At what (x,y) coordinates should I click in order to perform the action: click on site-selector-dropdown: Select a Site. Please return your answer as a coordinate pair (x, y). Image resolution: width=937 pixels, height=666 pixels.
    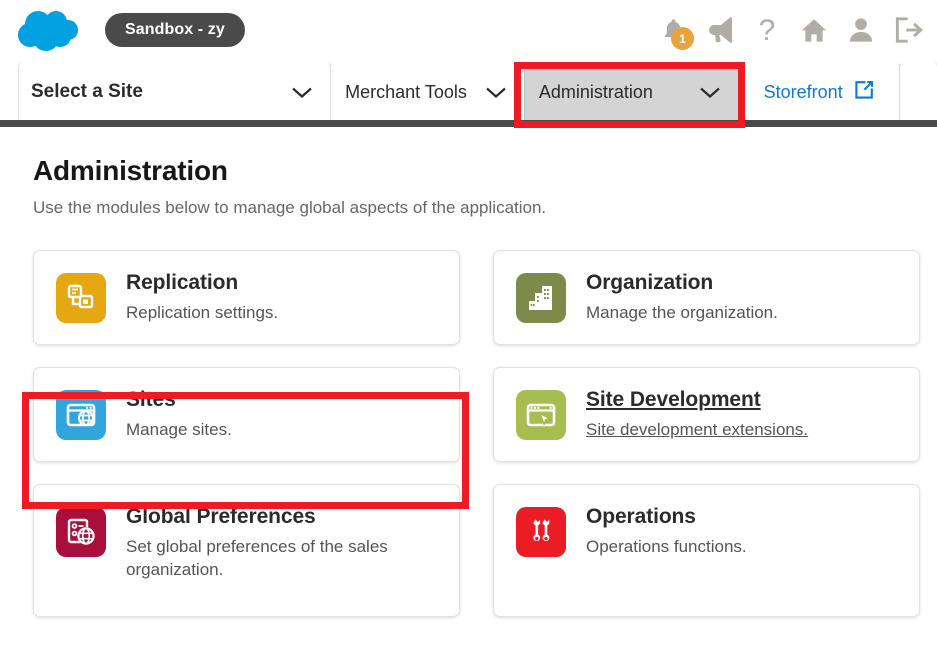
    Looking at the image, I should click on (175, 92).